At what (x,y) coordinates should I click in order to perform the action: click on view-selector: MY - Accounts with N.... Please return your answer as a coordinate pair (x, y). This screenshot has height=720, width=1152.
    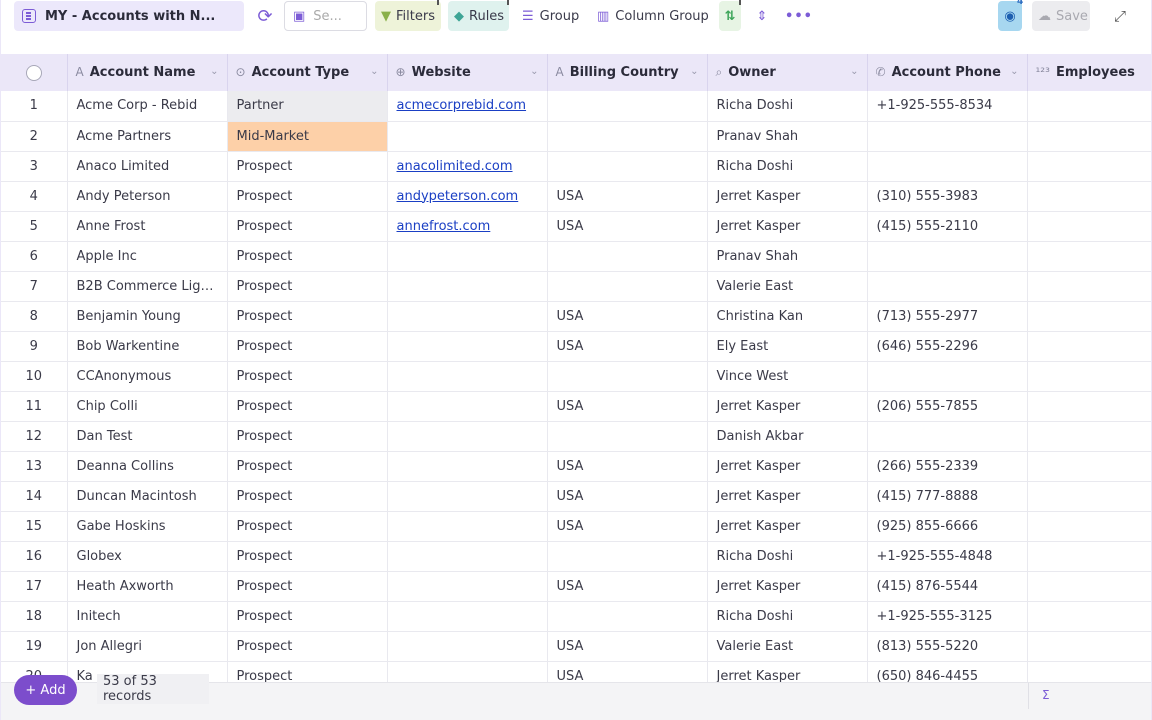
    Looking at the image, I should click on (129, 16).